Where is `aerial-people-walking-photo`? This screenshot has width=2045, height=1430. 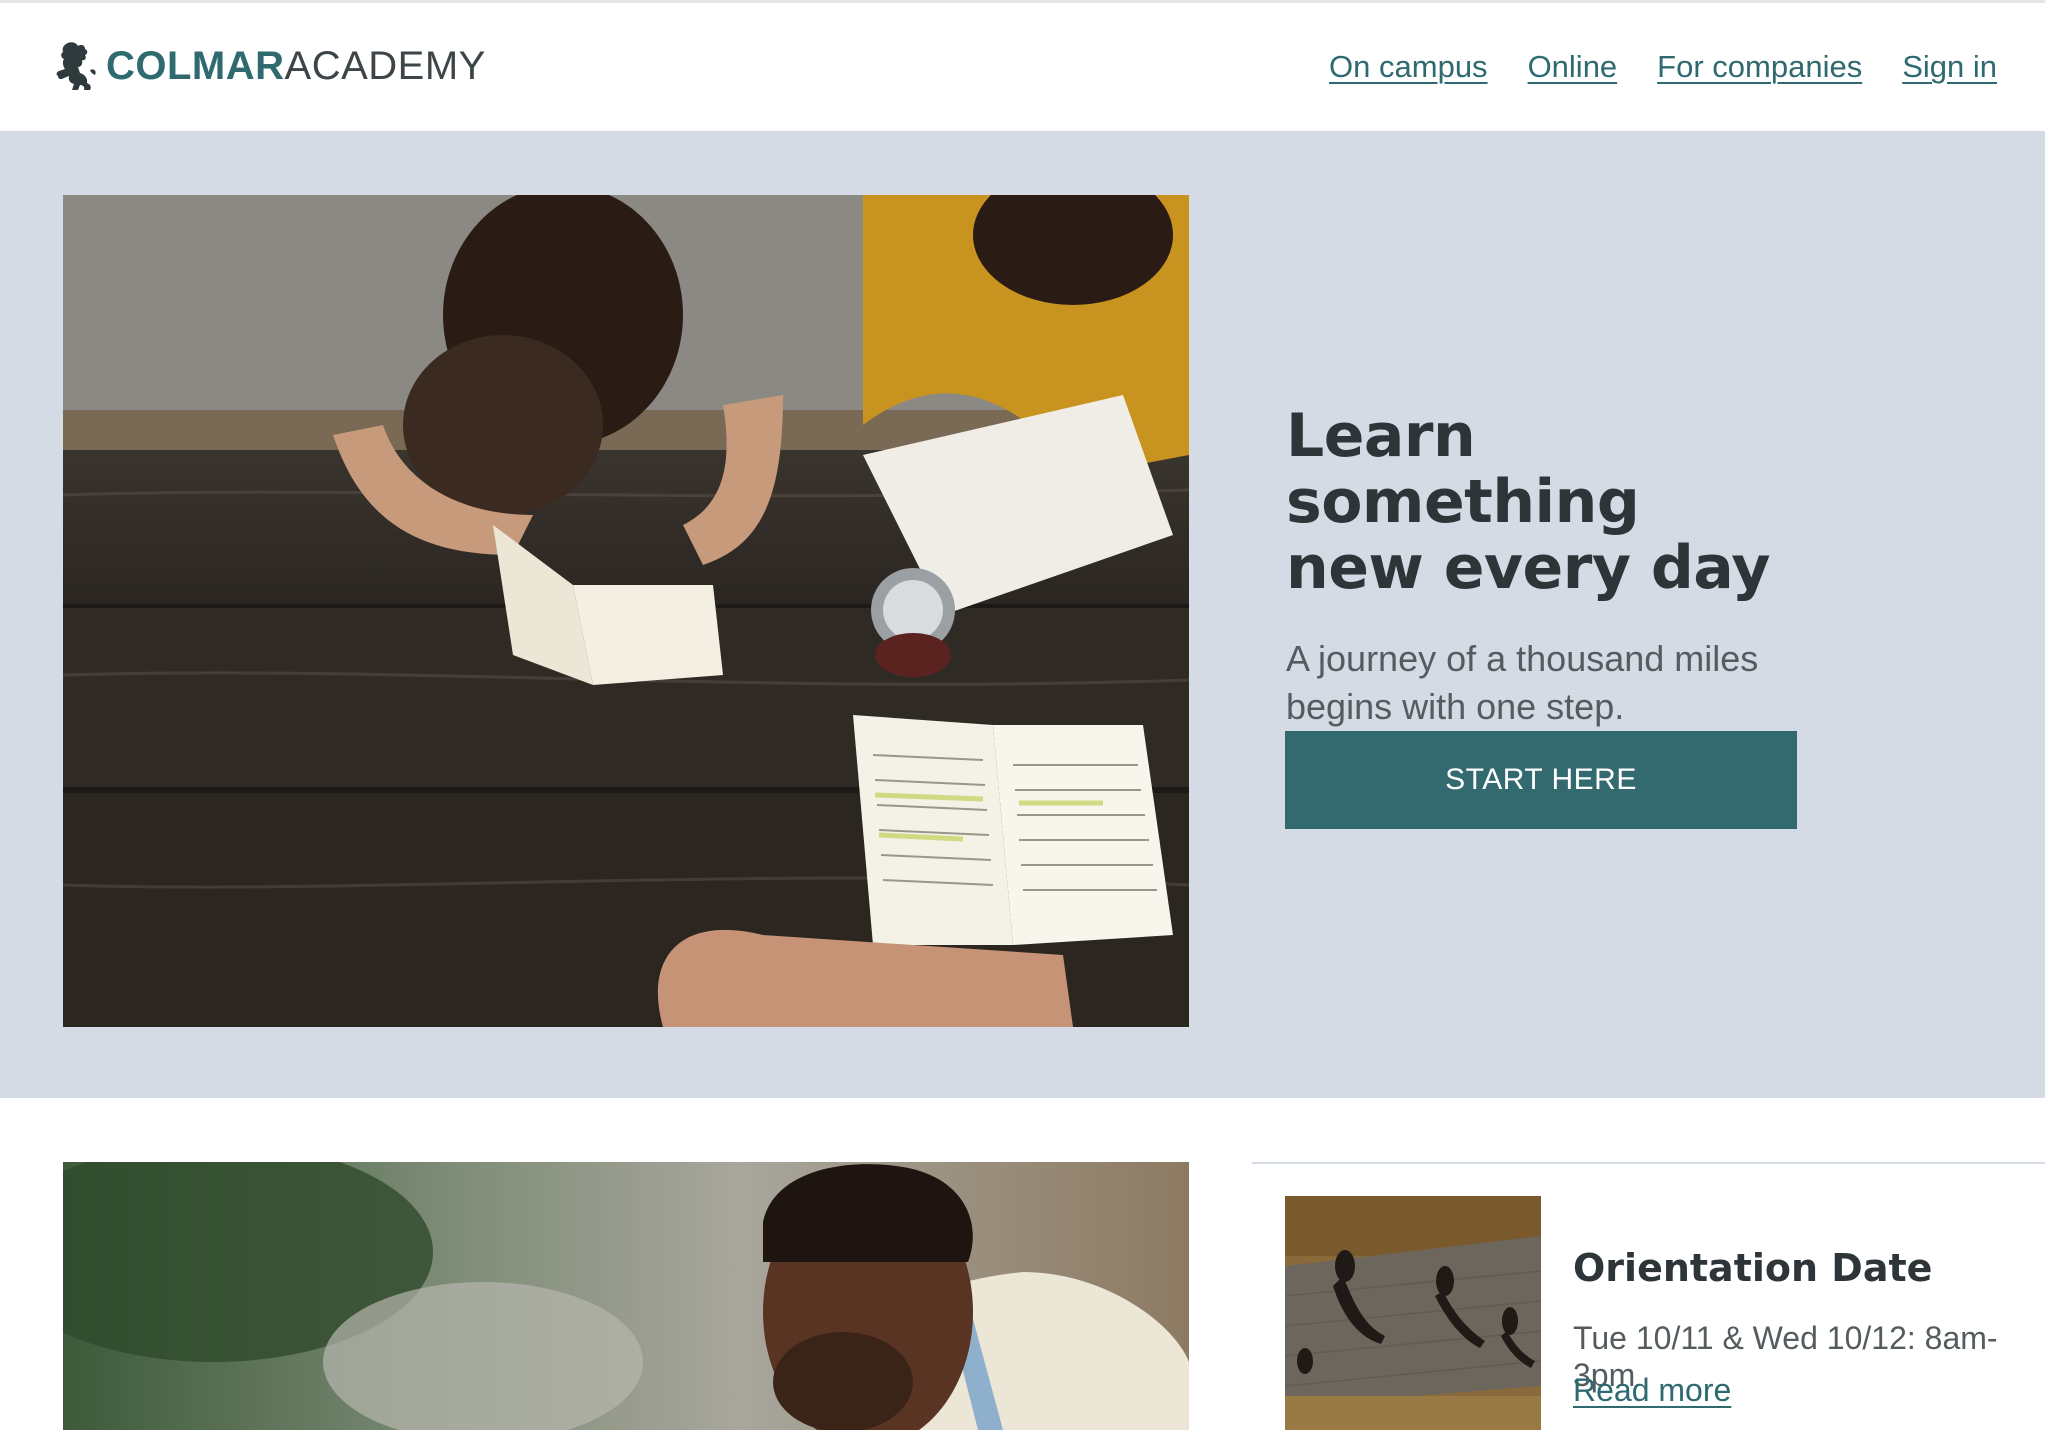 aerial-people-walking-photo is located at coordinates (1413, 1313).